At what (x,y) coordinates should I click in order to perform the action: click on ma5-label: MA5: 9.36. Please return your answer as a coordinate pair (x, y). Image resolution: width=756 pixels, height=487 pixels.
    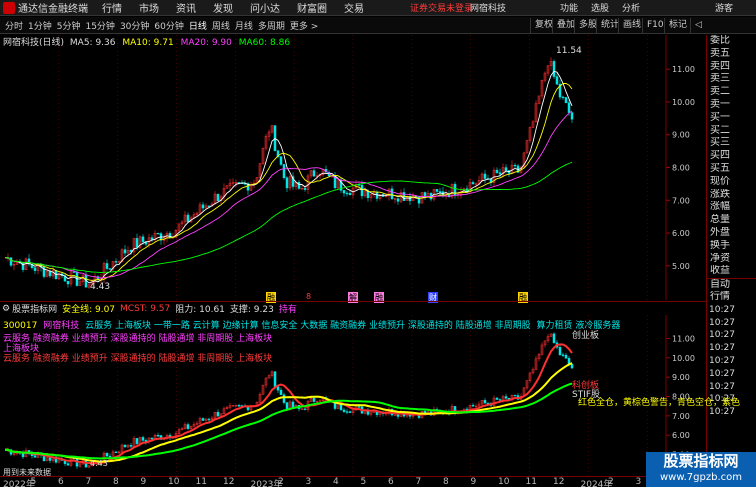
    Looking at the image, I should click on (92, 43).